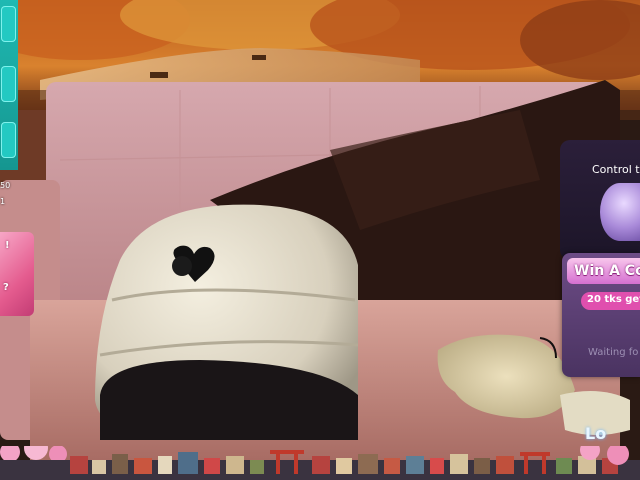 This screenshot has width=640, height=480. What do you see at coordinates (613, 352) in the screenshot?
I see `waiting-status: Waiting fo` at bounding box center [613, 352].